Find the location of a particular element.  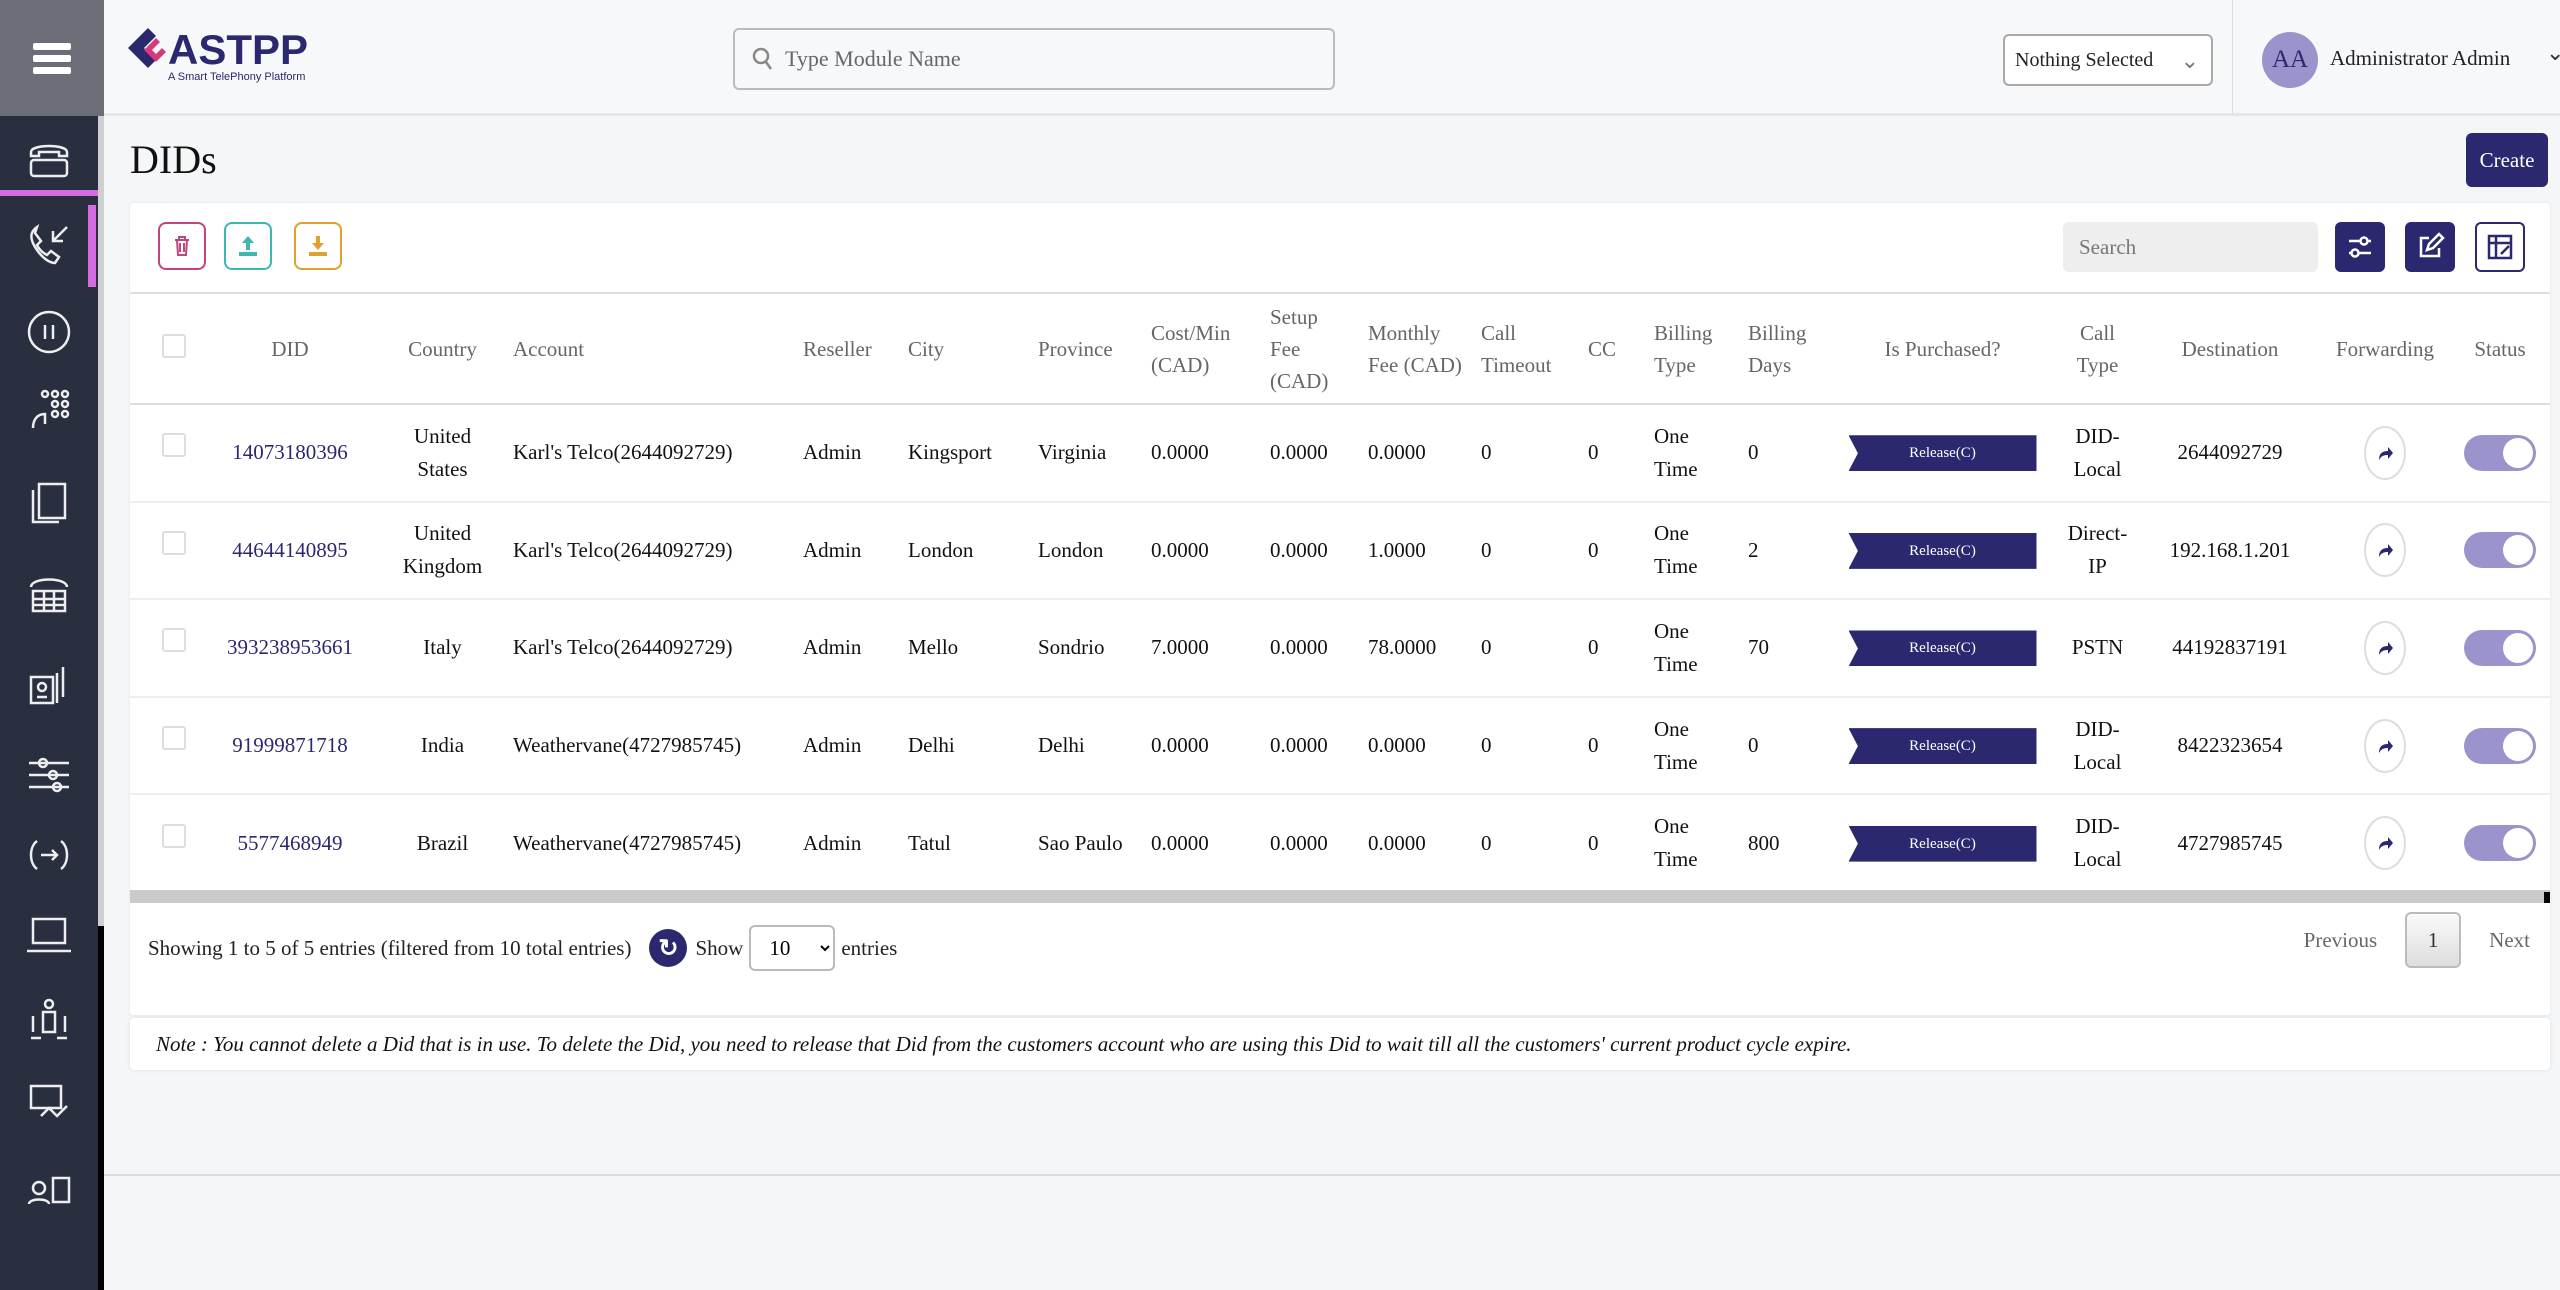

col-cc: CC is located at coordinates (1613, 348).